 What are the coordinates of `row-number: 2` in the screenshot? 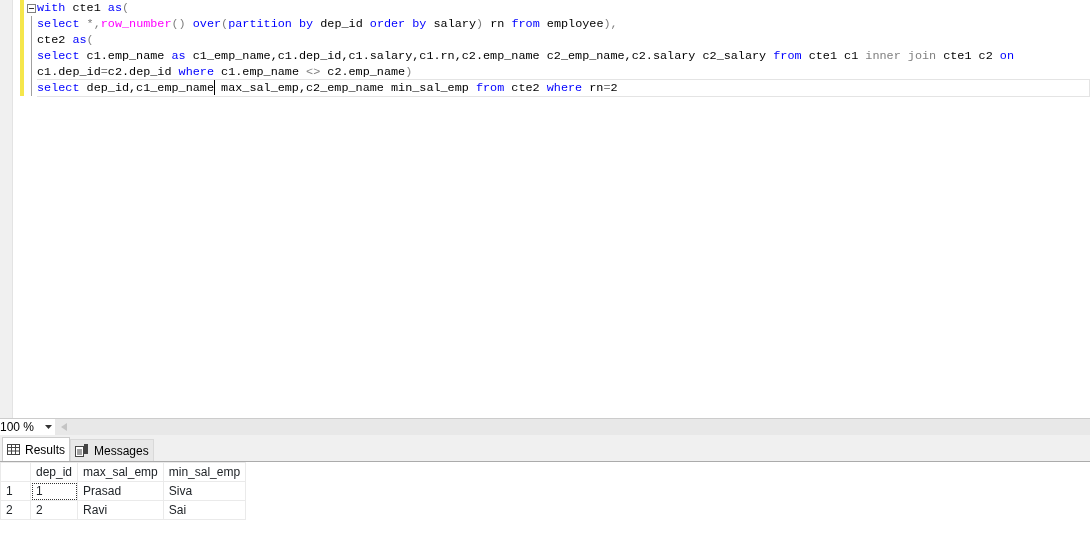 It's located at (15, 510).